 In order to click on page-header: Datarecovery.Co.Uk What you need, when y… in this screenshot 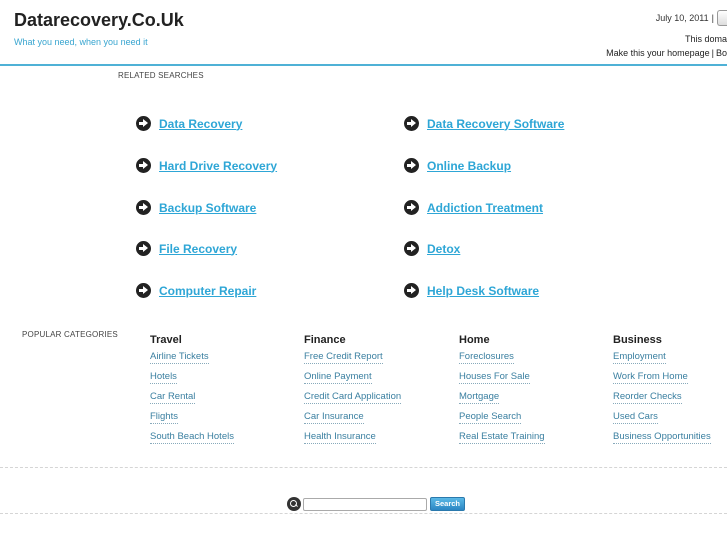, I will do `click(363, 33)`.